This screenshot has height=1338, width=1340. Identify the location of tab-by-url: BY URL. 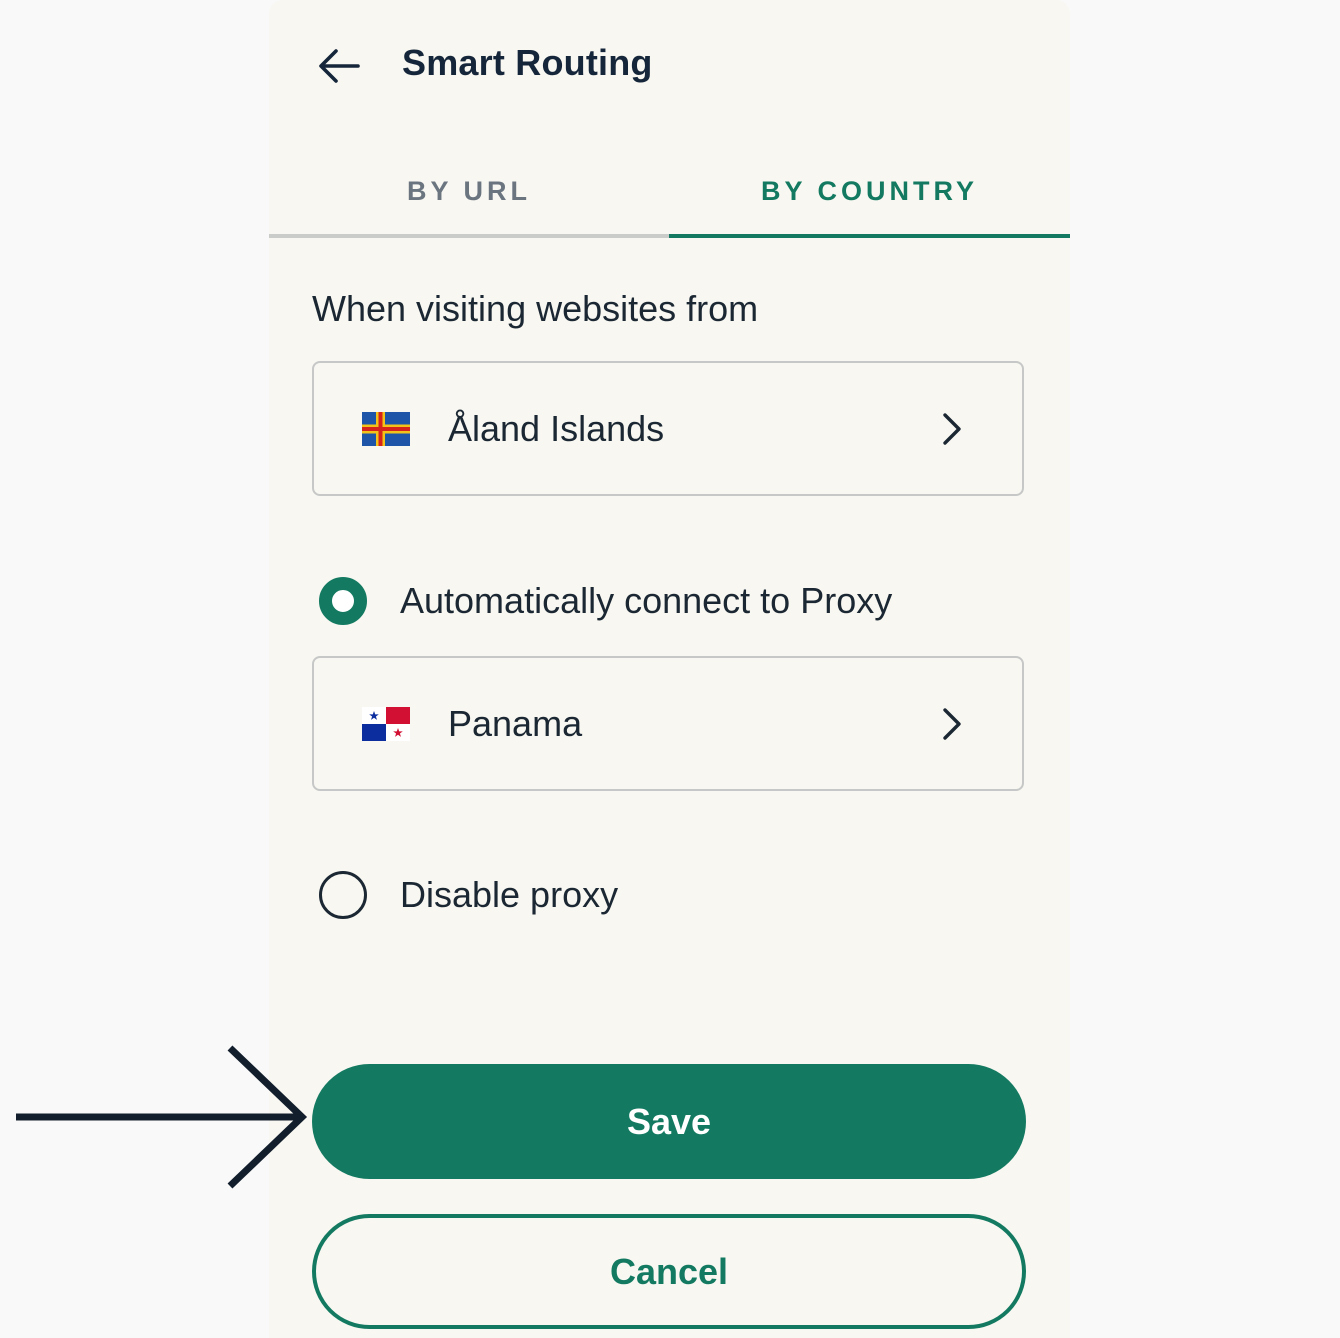
(469, 193).